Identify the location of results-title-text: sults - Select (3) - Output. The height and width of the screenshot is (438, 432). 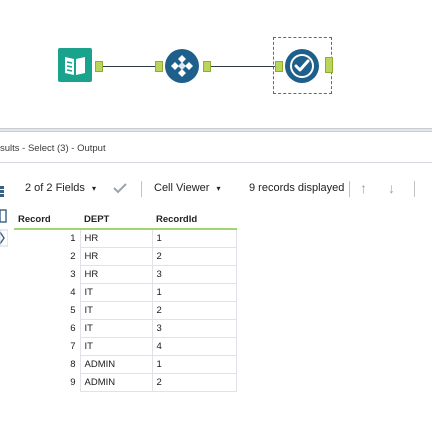
(53, 148).